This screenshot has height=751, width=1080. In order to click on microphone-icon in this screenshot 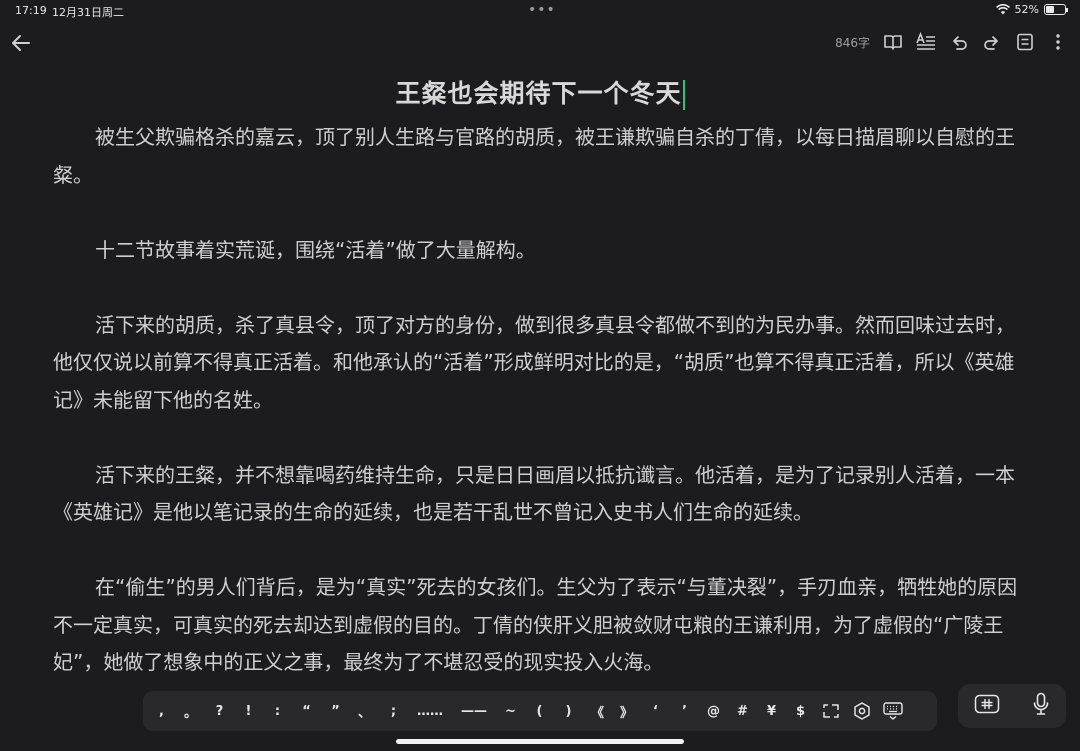, I will do `click(1041, 703)`.